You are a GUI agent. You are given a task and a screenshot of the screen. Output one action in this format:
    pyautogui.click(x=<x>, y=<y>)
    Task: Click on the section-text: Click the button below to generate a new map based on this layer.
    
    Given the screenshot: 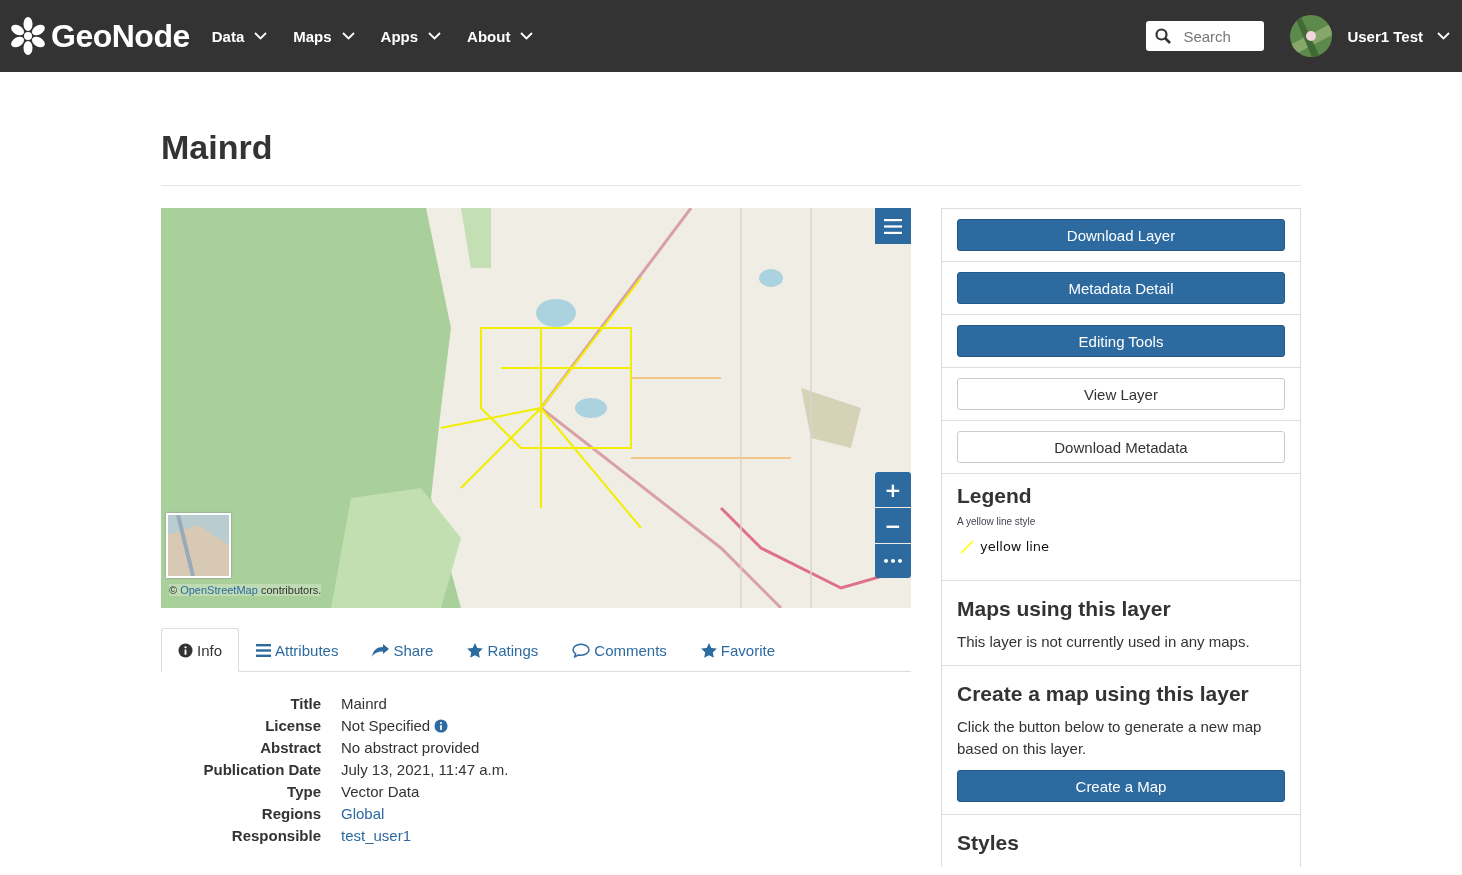 What is the action you would take?
    pyautogui.click(x=1110, y=738)
    